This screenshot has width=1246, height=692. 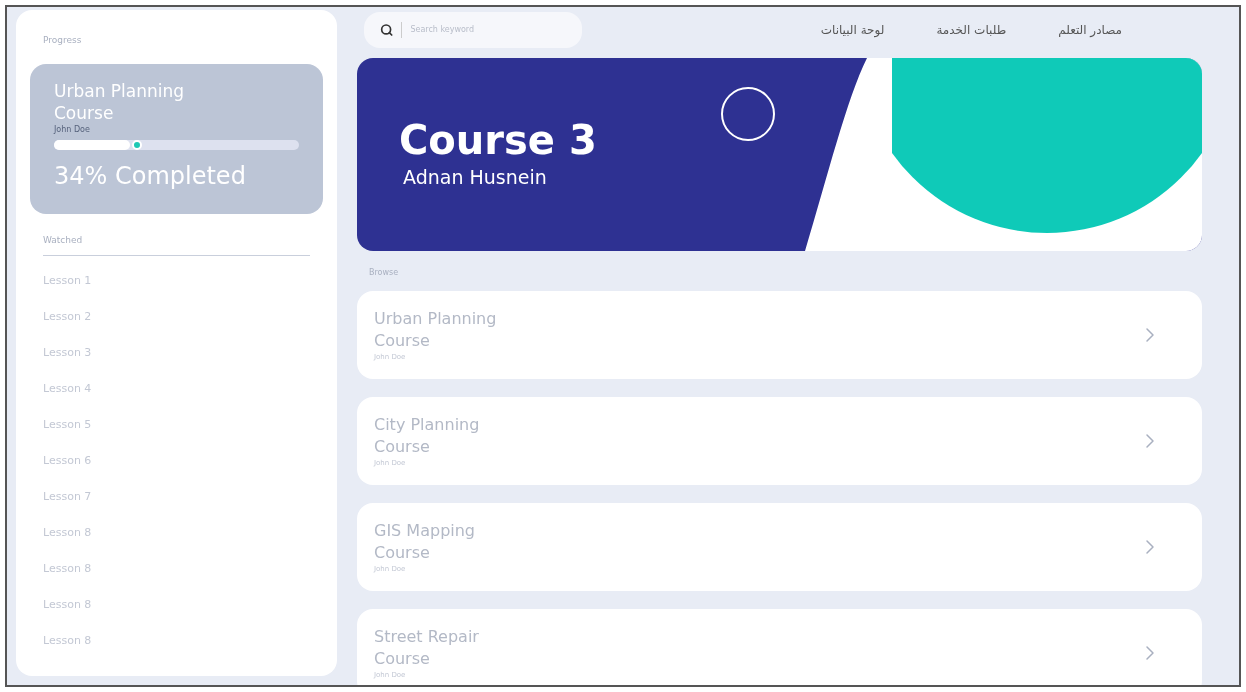 What do you see at coordinates (488, 30) in the screenshot?
I see `search-input: Search keyword` at bounding box center [488, 30].